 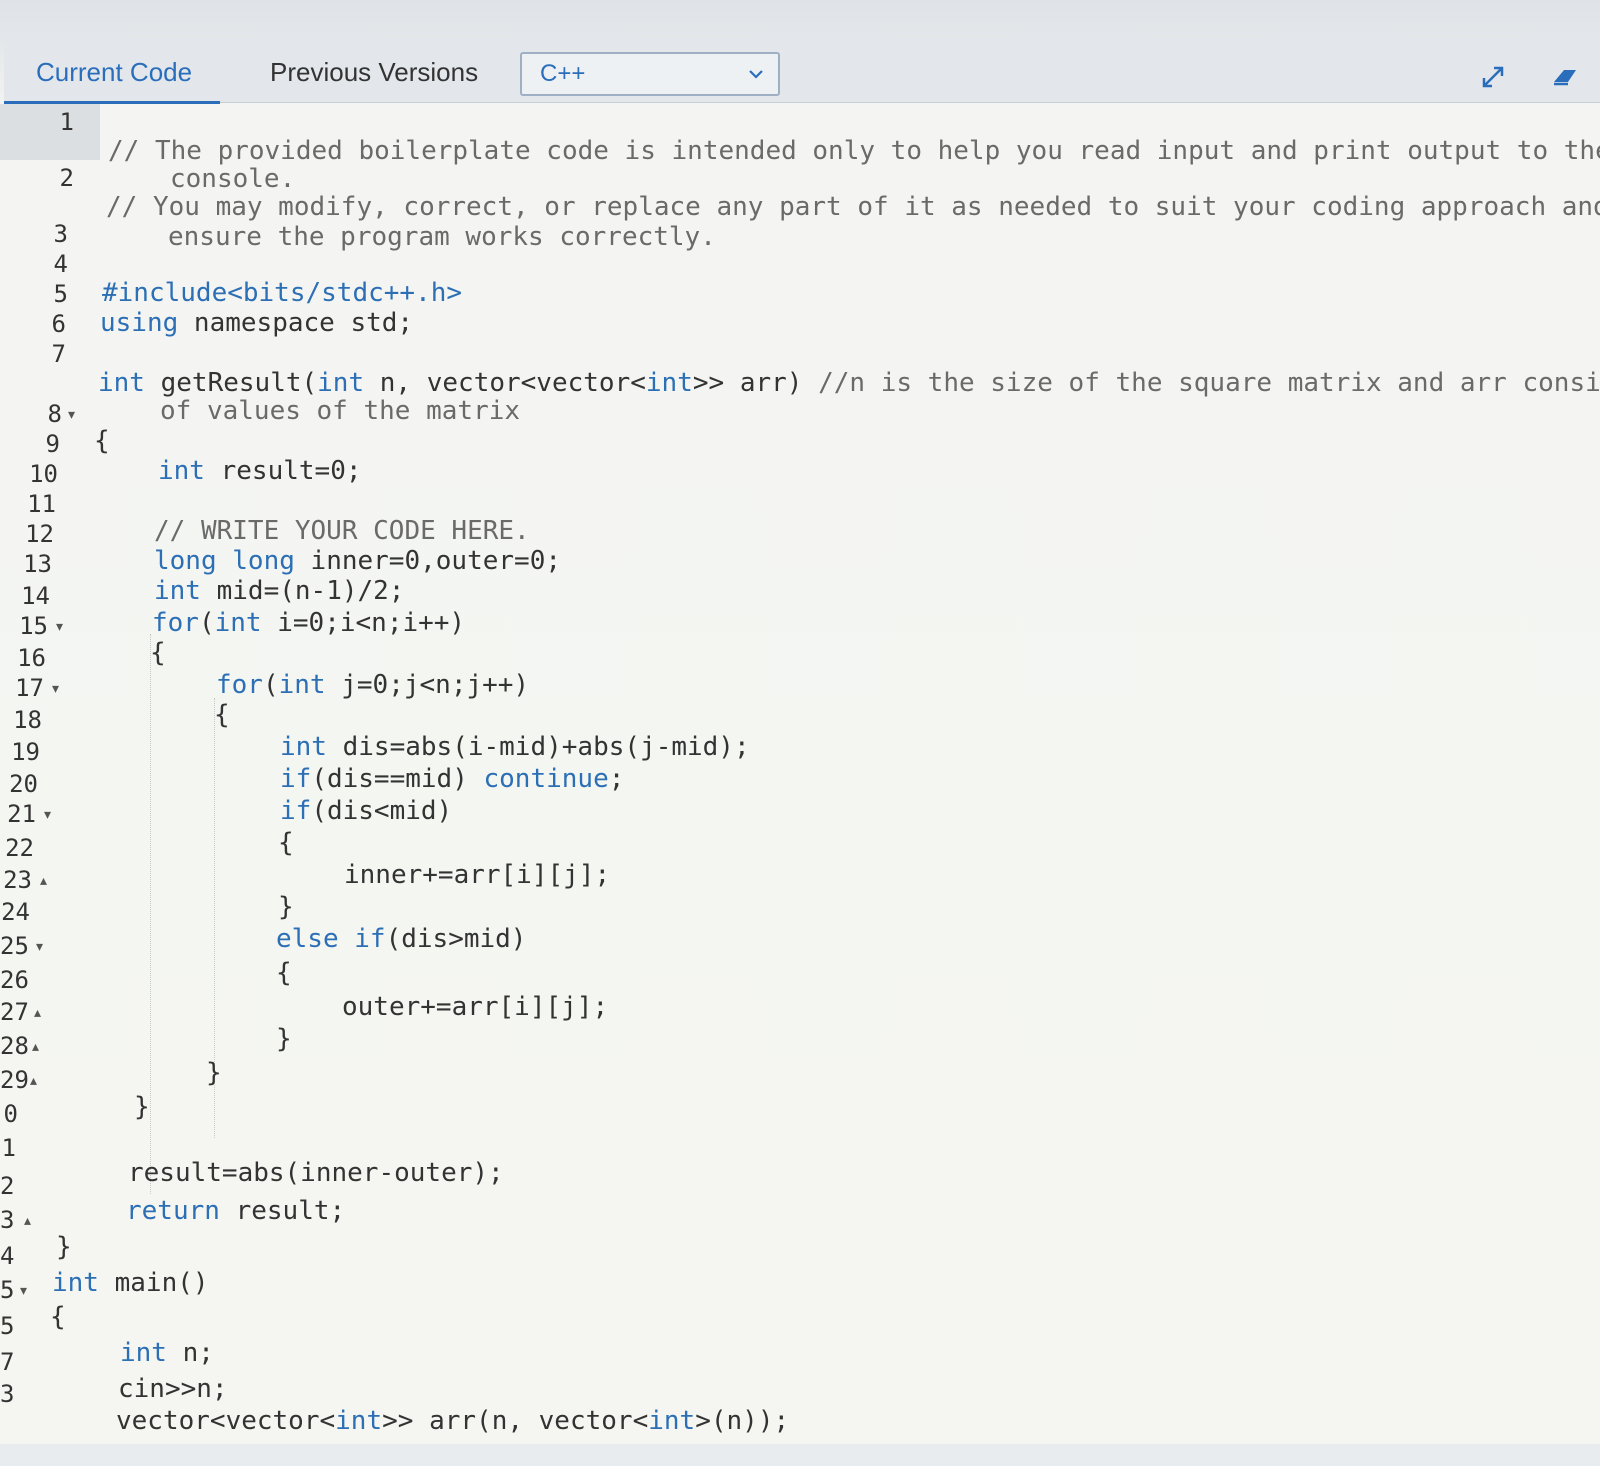 I want to click on code-text: >(n));, so click(x=742, y=1421).